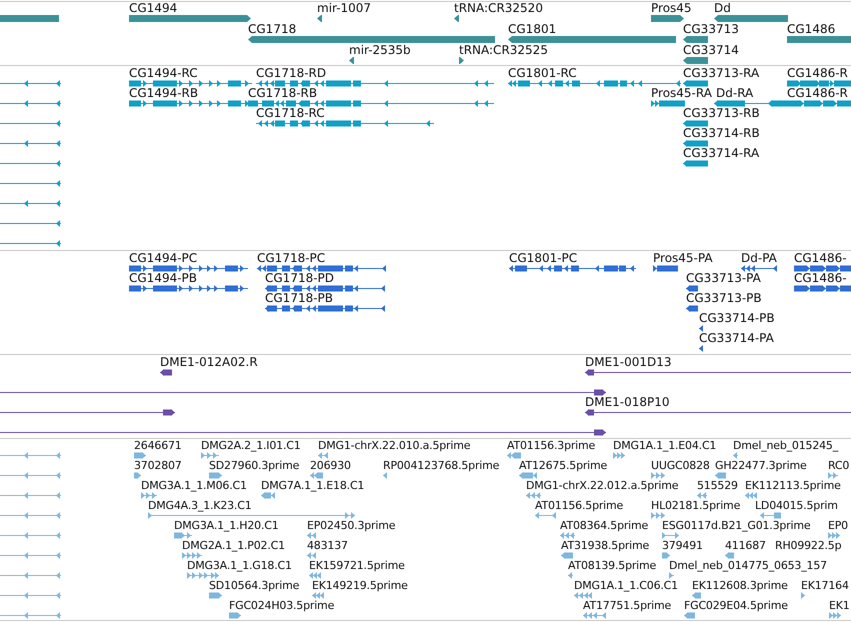 The image size is (851, 622). Describe the element at coordinates (664, 445) in the screenshot. I see `feature-label: DMG1A.1_1.E04.C1` at that location.